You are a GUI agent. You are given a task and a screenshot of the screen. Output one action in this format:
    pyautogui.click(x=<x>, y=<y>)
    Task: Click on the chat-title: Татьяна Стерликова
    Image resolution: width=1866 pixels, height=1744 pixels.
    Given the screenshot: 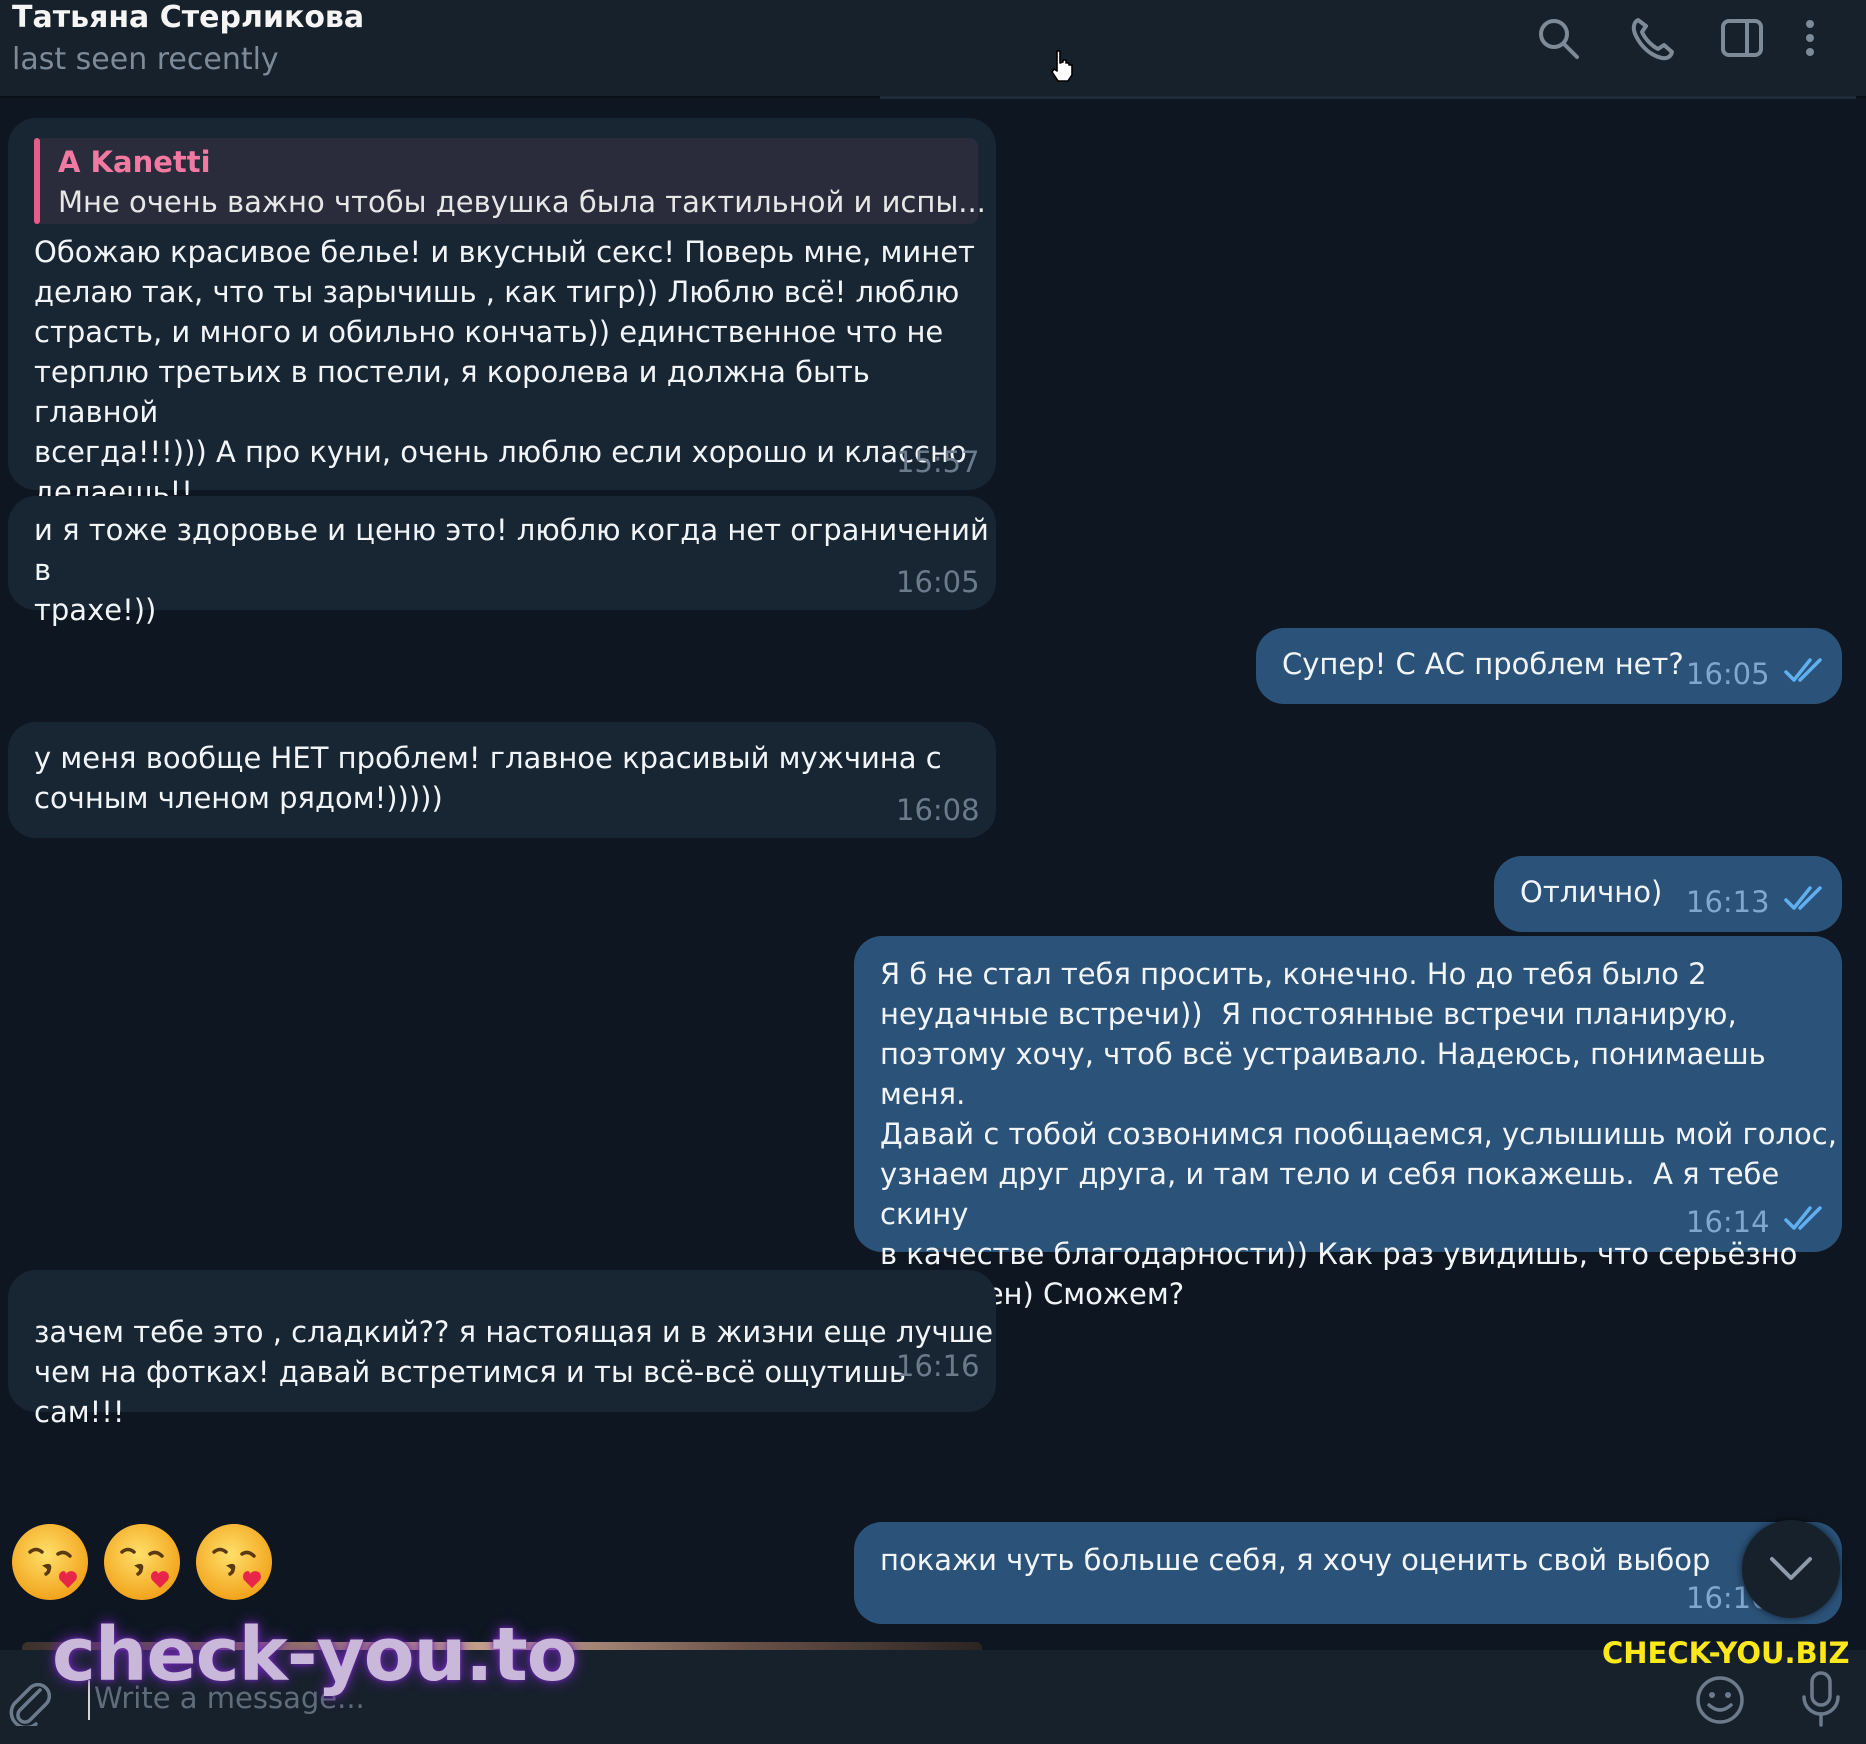 What is the action you would take?
    pyautogui.click(x=188, y=17)
    